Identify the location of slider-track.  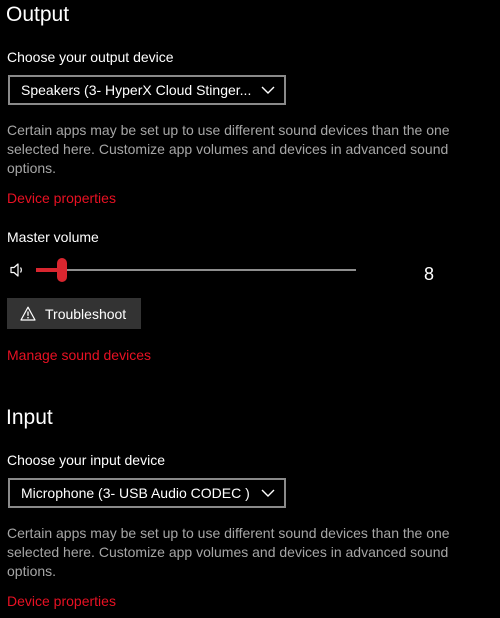
(196, 270).